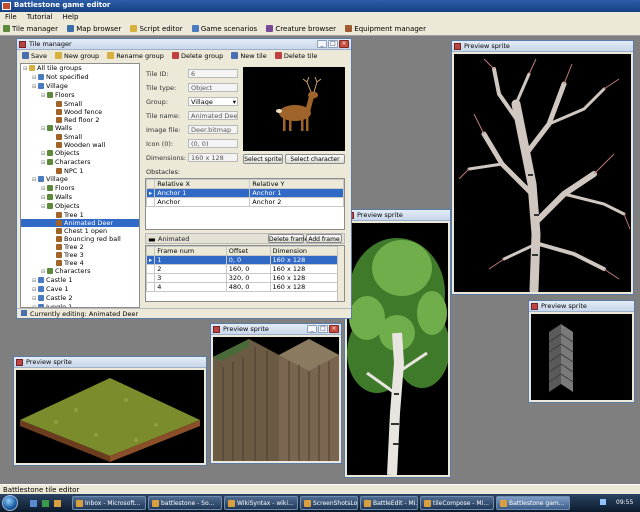 Image resolution: width=640 pixels, height=512 pixels. What do you see at coordinates (190, 251) in the screenshot?
I see `column-header: Frame num` at bounding box center [190, 251].